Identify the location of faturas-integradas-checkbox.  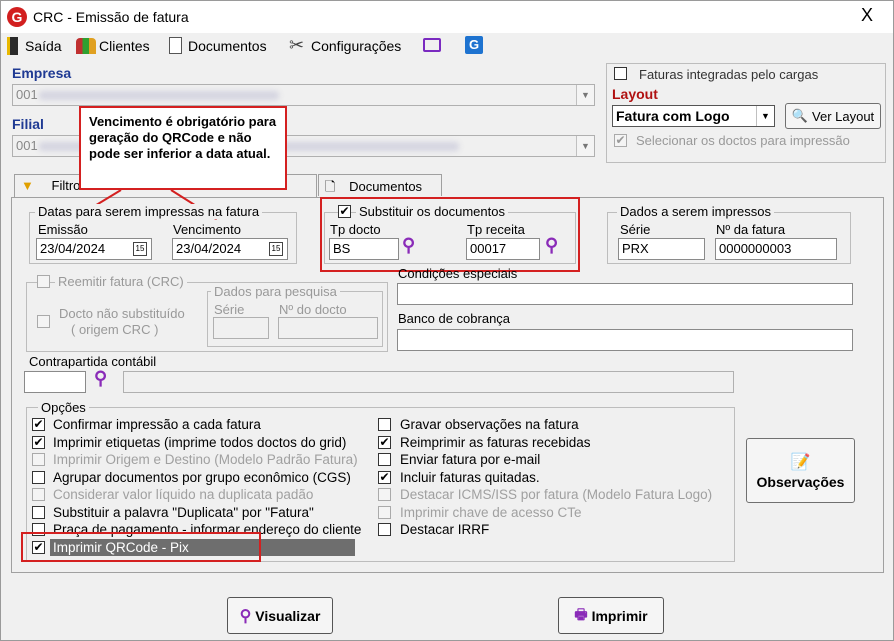
(620, 73).